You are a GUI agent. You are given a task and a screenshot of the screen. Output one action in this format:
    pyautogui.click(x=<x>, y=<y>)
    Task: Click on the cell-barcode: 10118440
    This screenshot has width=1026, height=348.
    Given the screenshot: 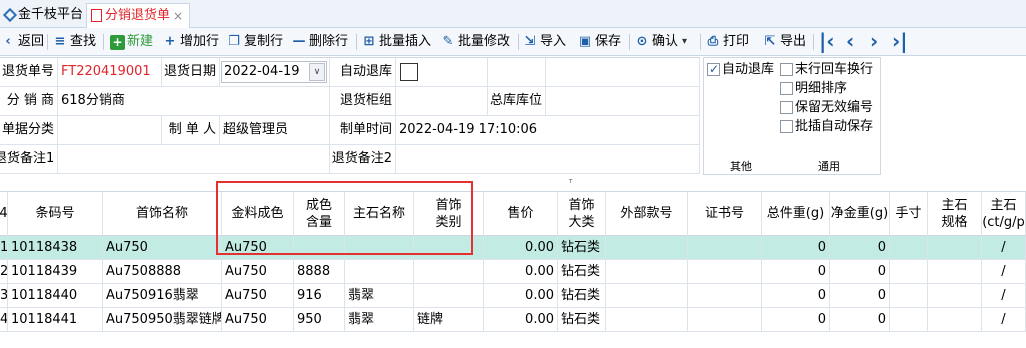 What is the action you would take?
    pyautogui.click(x=55, y=296)
    